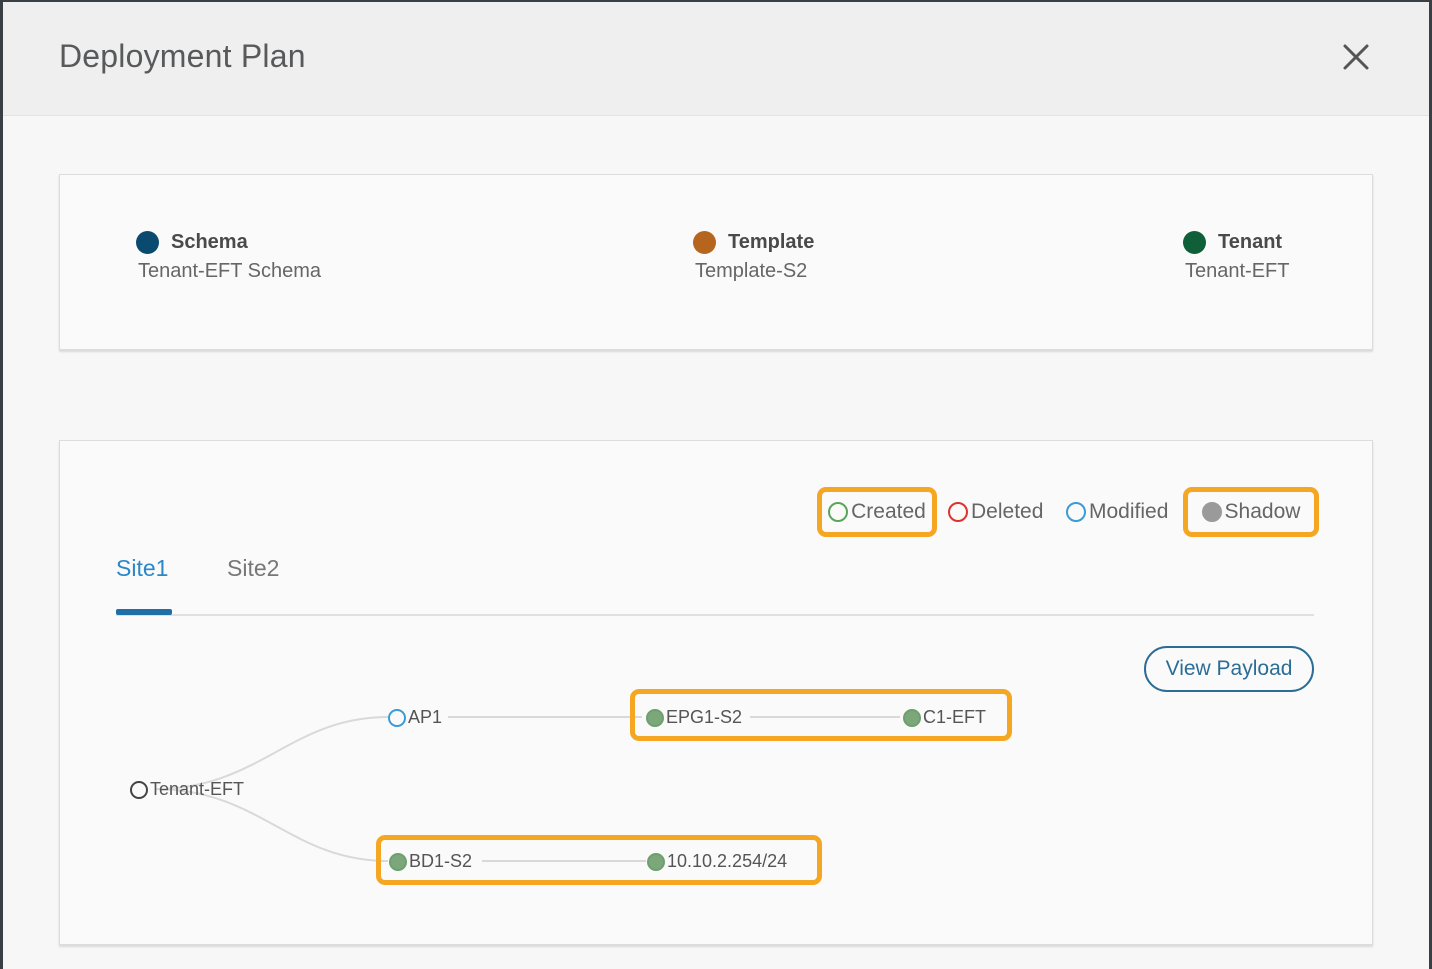 The image size is (1432, 969). Describe the element at coordinates (397, 717) in the screenshot. I see `ap1-node-icon` at that location.